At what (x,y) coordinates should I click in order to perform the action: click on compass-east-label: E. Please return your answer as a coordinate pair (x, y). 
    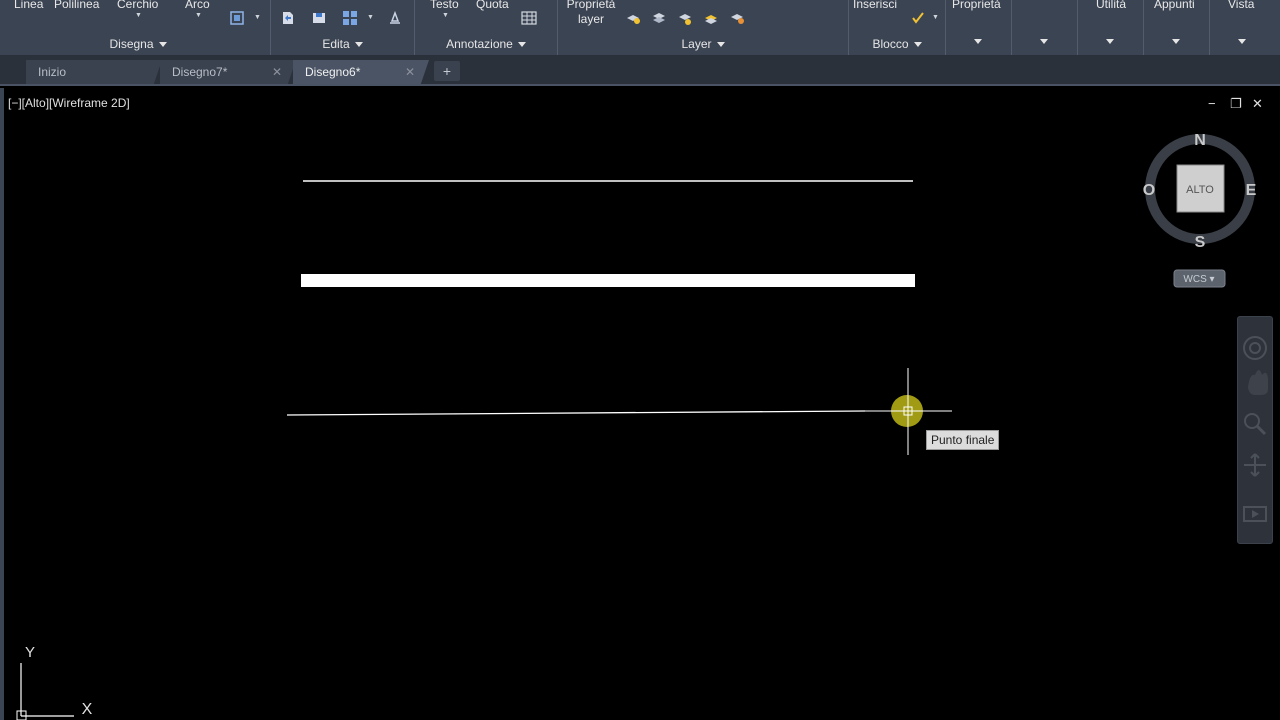
    Looking at the image, I should click on (1251, 190).